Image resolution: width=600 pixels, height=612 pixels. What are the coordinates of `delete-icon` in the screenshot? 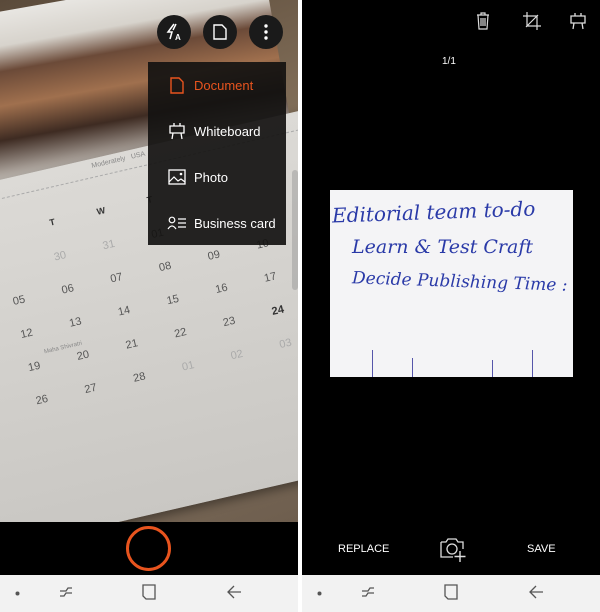 It's located at (483, 21).